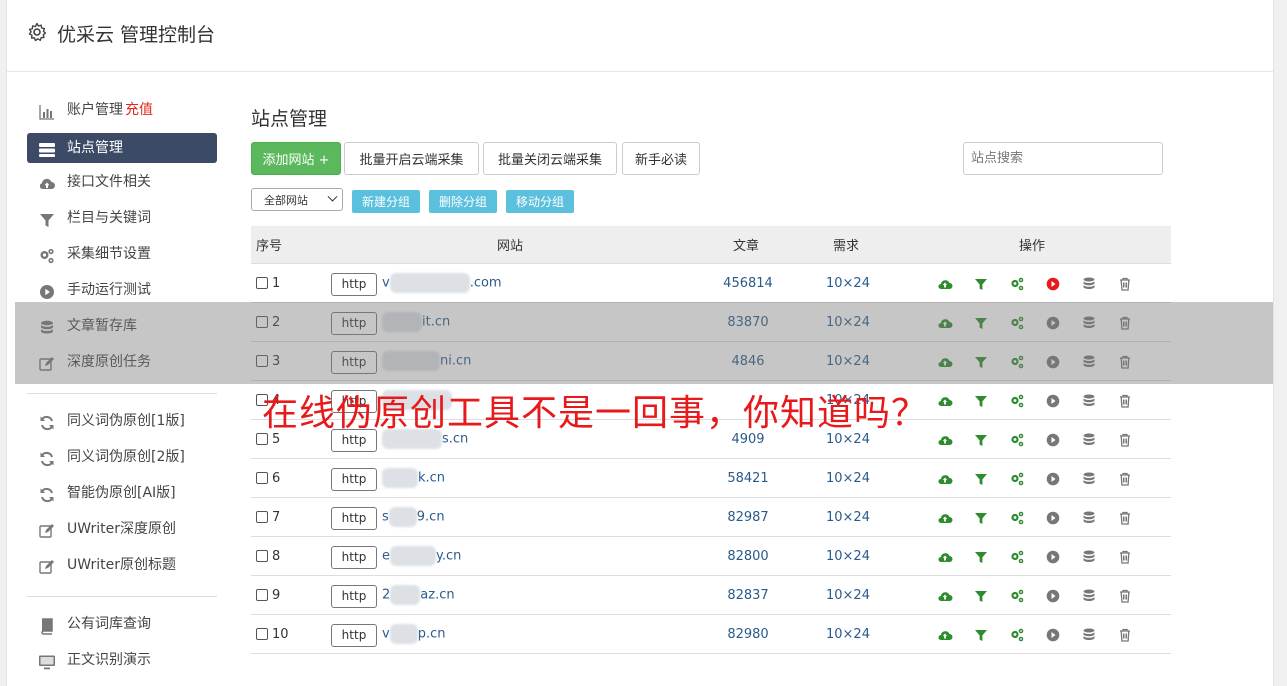 This screenshot has height=686, width=1287. What do you see at coordinates (1063, 158) in the screenshot?
I see `site-search-input` at bounding box center [1063, 158].